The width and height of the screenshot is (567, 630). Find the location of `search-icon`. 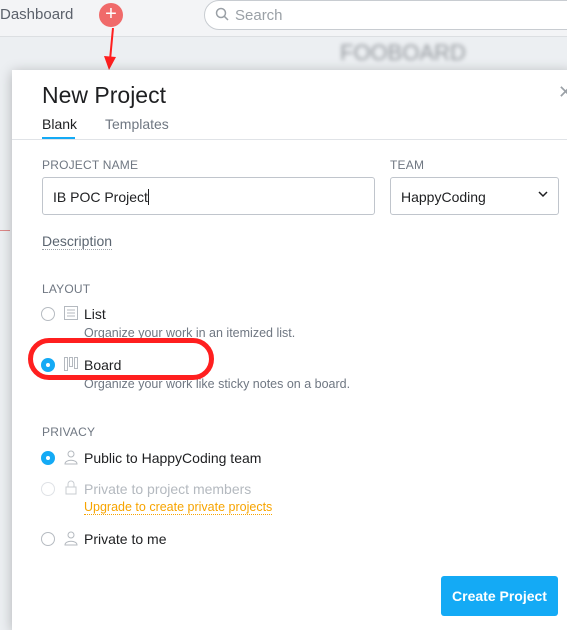

search-icon is located at coordinates (222, 14).